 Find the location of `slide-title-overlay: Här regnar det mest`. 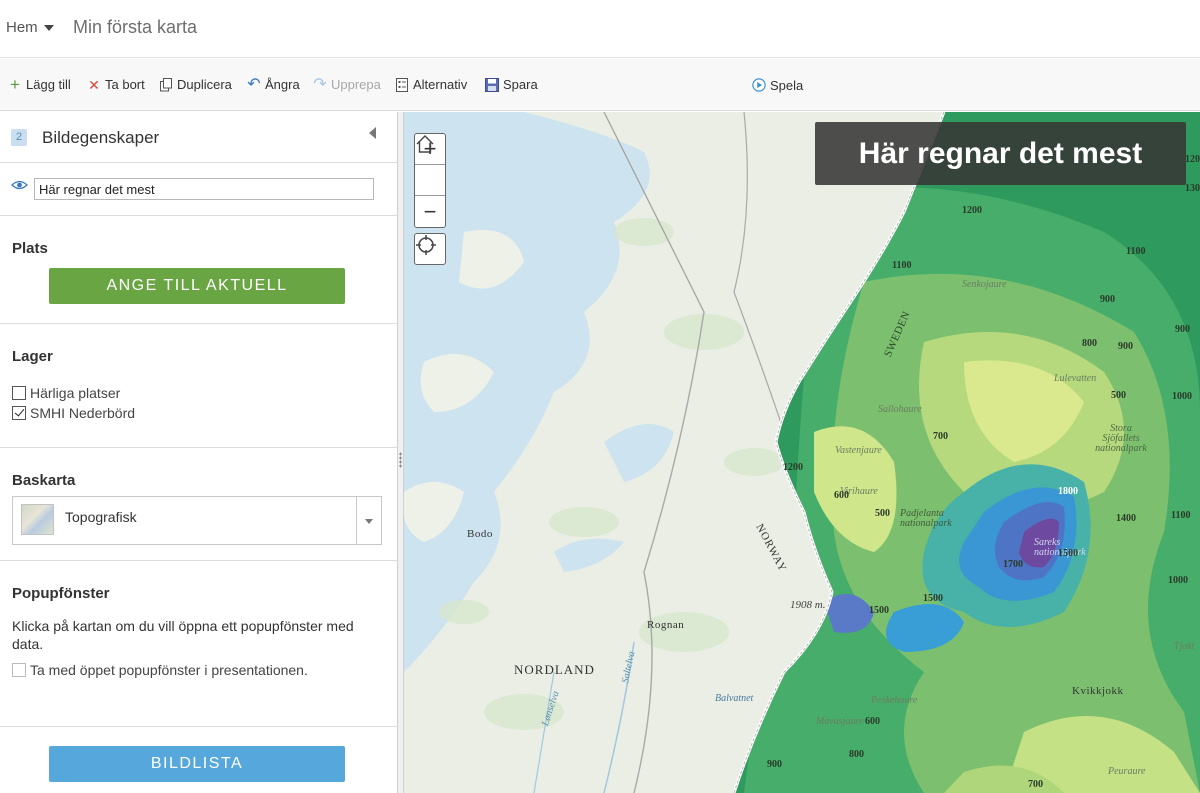

slide-title-overlay: Här regnar det mest is located at coordinates (1000, 153).